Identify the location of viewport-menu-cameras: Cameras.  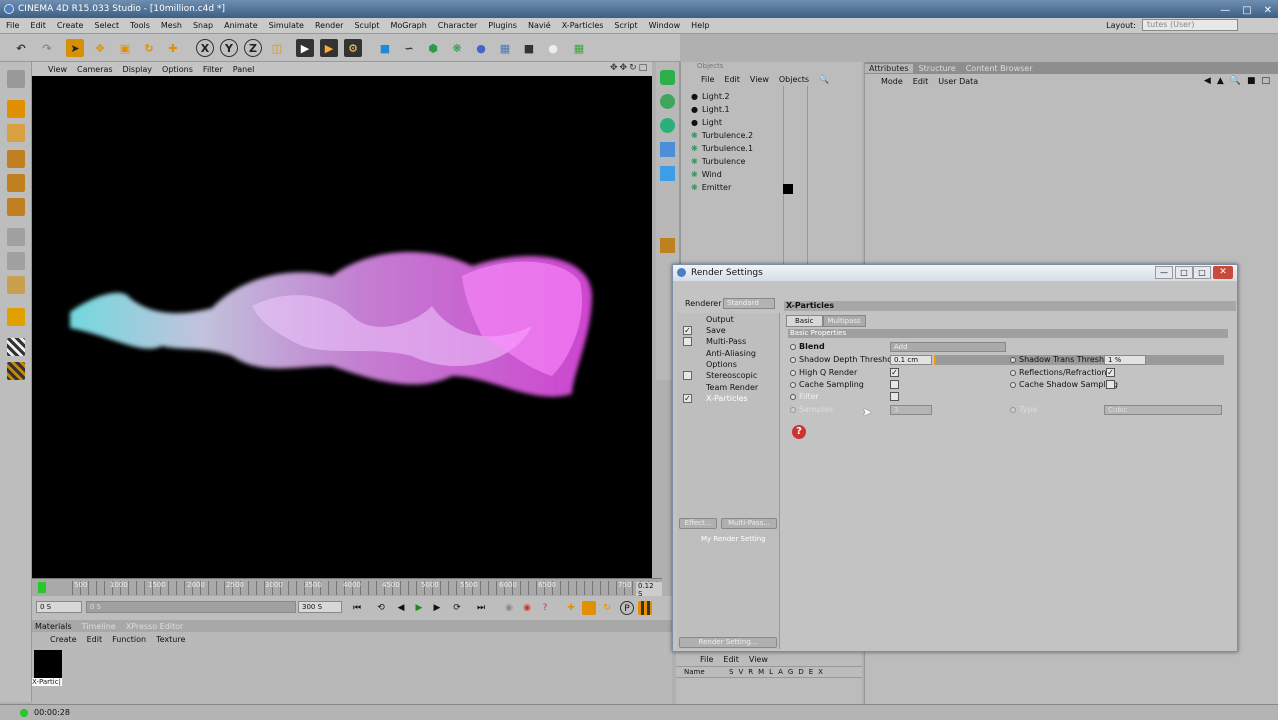
(95, 69).